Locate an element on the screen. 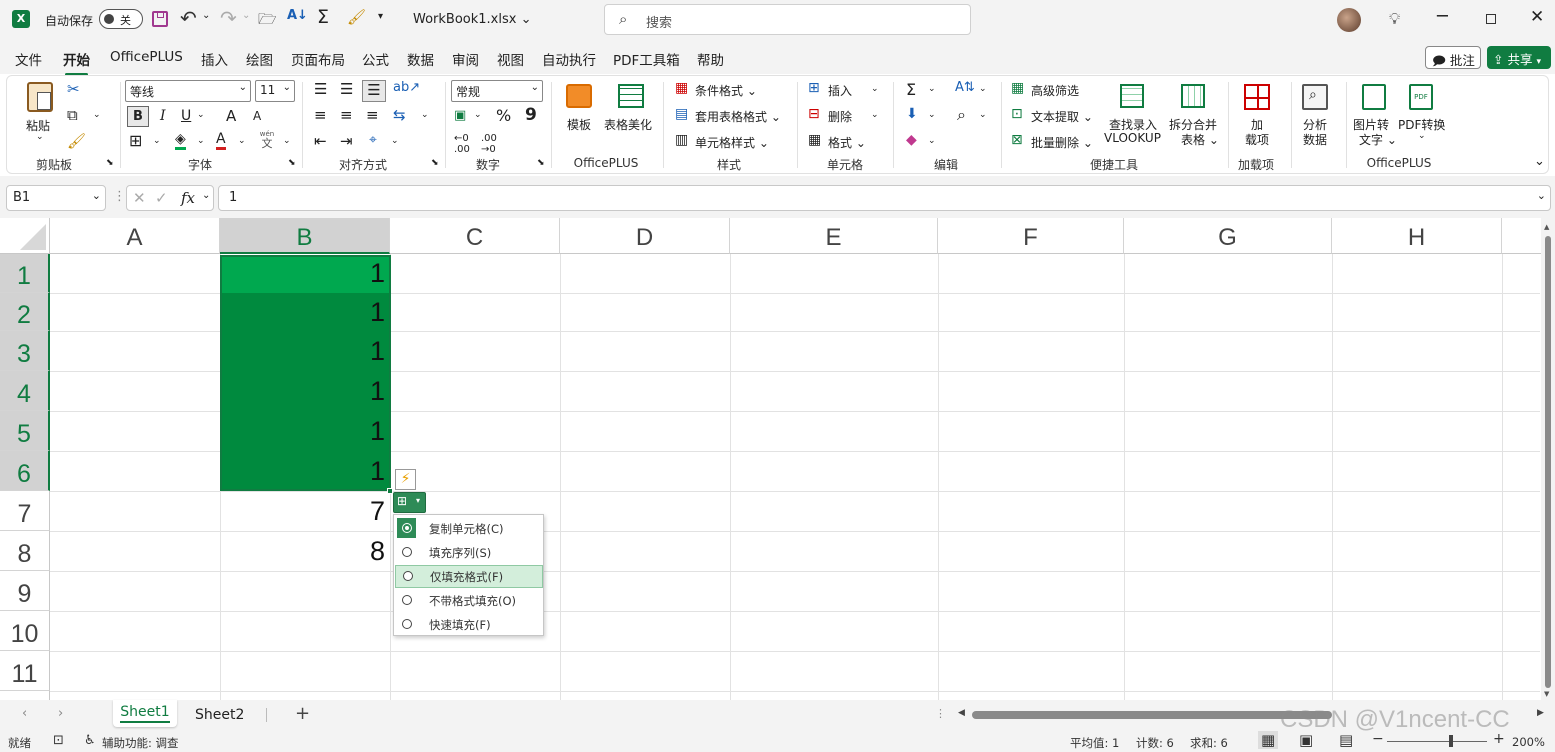 The image size is (1555, 752). search-box: ⌕ 搜索 is located at coordinates (787, 19).